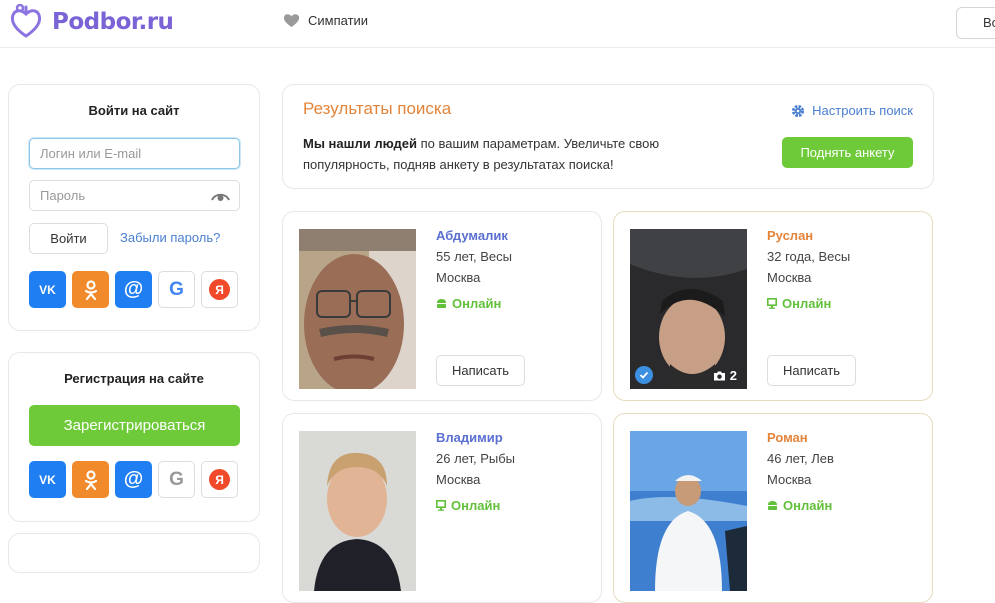 The width and height of the screenshot is (995, 603). I want to click on vk-register-button: VK, so click(47, 479).